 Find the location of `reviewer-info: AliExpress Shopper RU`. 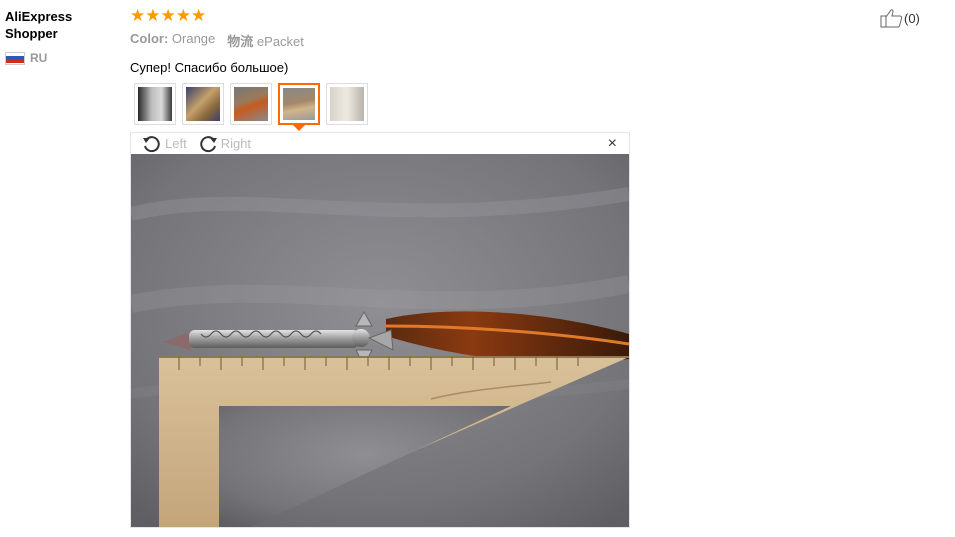

reviewer-info: AliExpress Shopper RU is located at coordinates (60, 36).